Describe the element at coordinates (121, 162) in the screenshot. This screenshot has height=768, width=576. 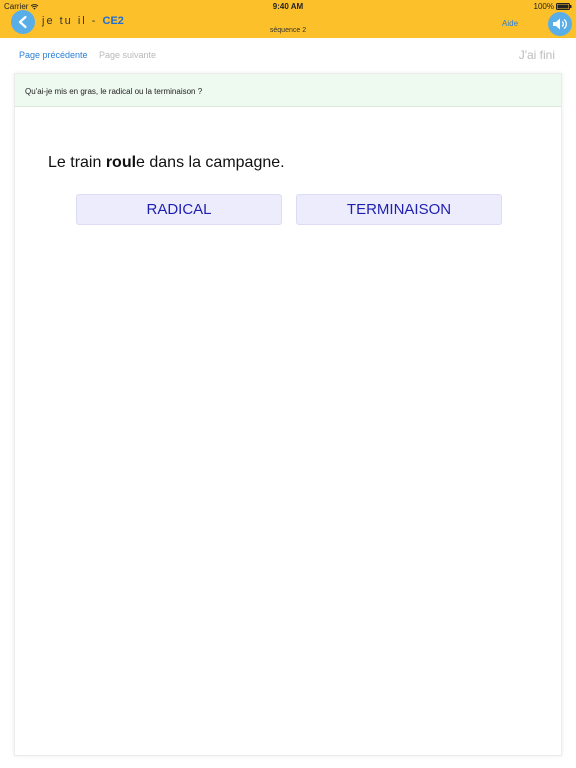
I see `sentence-bold-part: roul` at that location.